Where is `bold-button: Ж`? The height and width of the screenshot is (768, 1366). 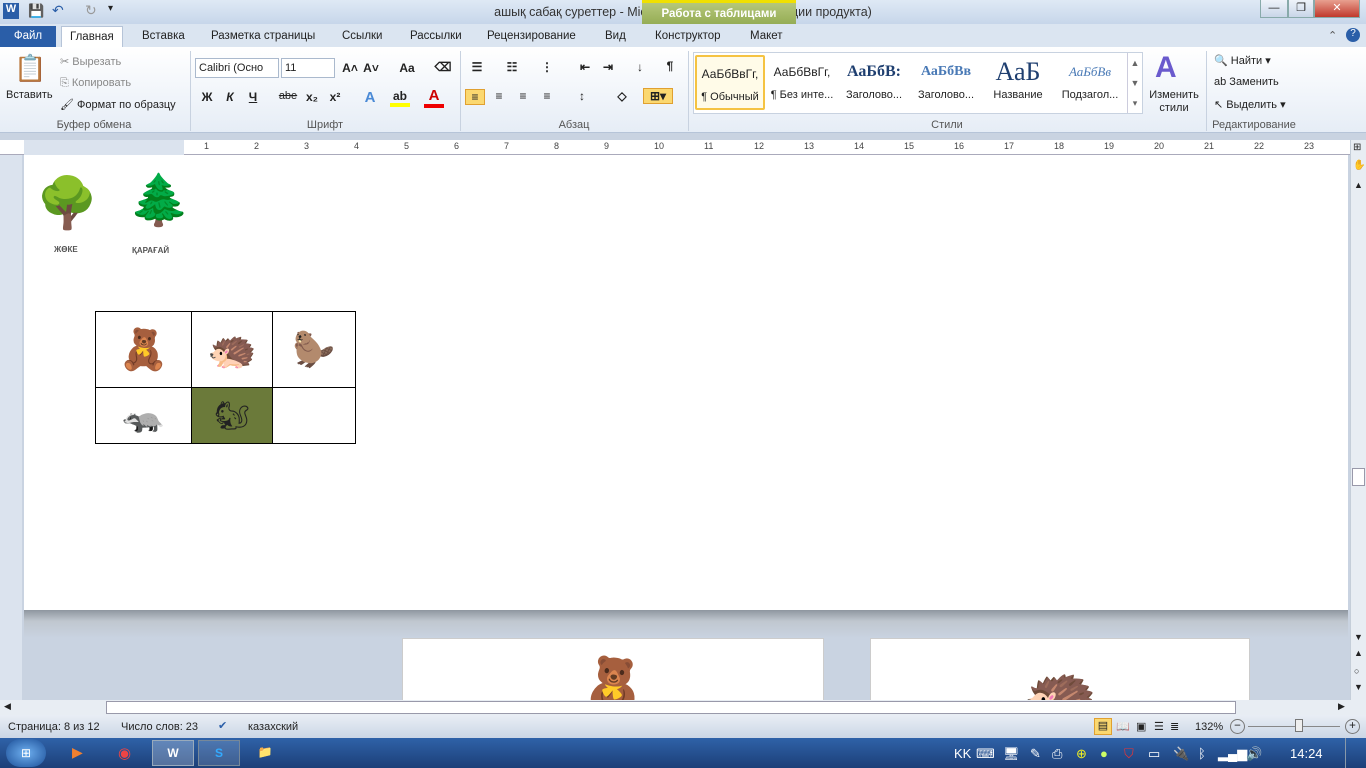 bold-button: Ж is located at coordinates (207, 97).